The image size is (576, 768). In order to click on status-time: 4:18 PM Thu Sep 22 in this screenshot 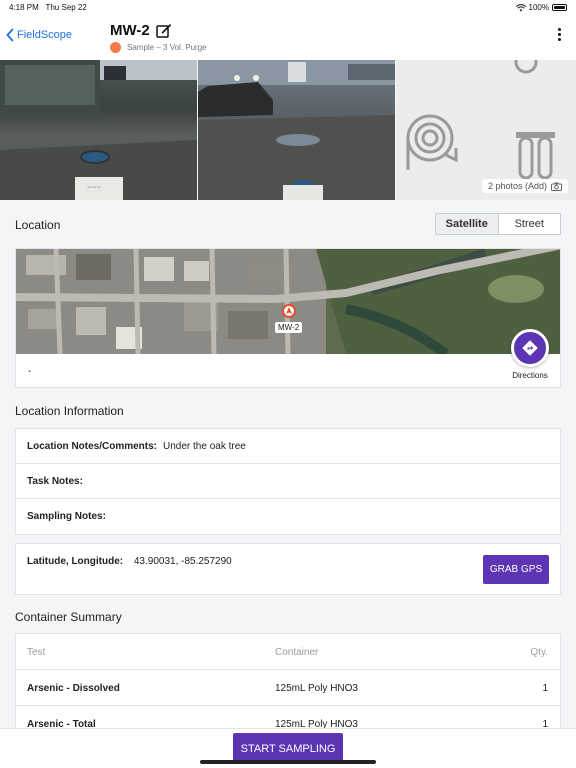, I will do `click(48, 7)`.